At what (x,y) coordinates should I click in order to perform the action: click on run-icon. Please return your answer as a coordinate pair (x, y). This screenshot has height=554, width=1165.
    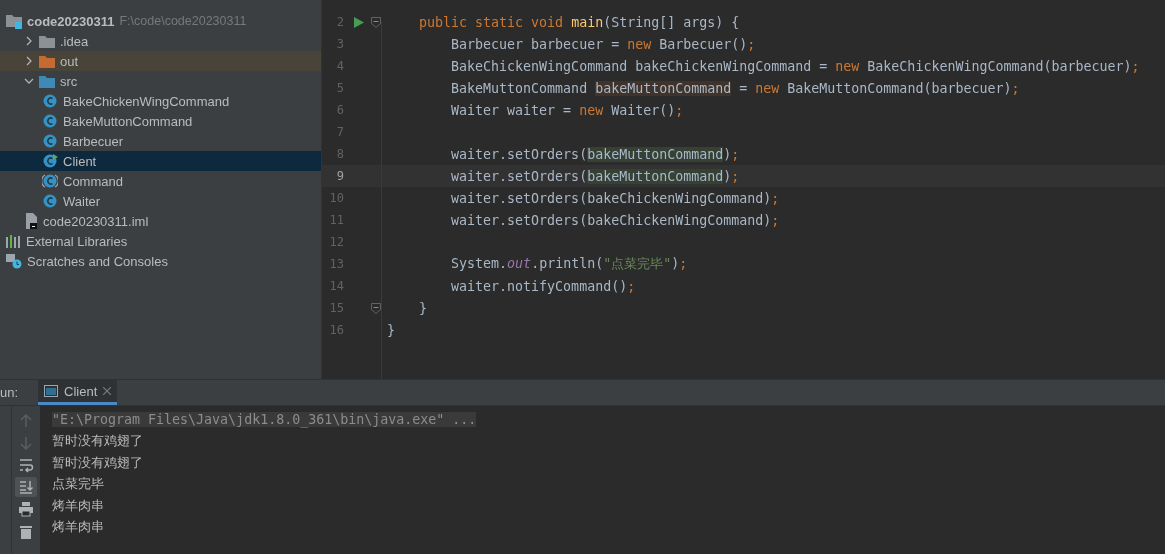
    Looking at the image, I should click on (359, 22).